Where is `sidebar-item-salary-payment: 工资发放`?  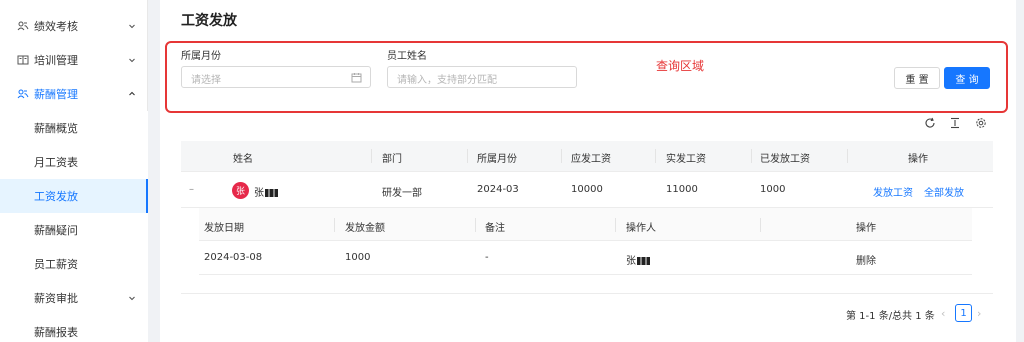
sidebar-item-salary-payment: 工资发放 is located at coordinates (74, 196).